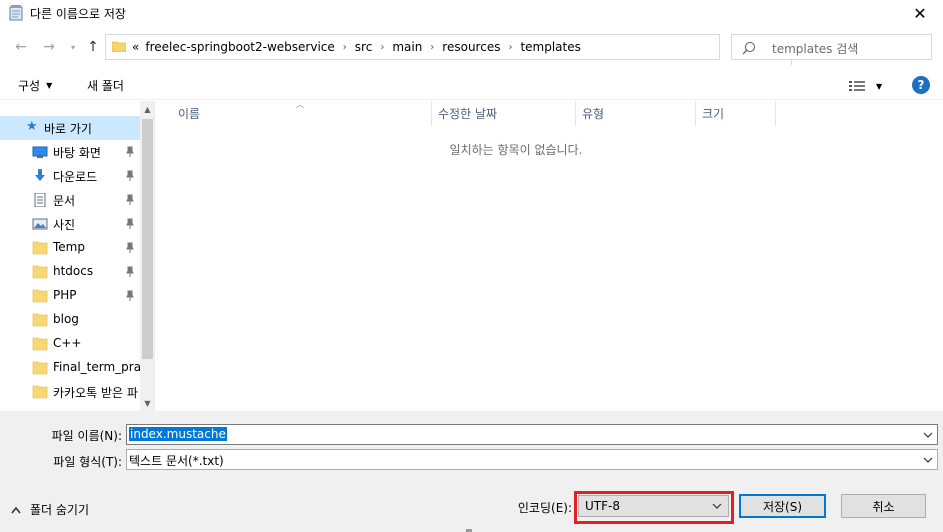 The height and width of the screenshot is (532, 943). Describe the element at coordinates (407, 47) in the screenshot. I see `breadcrumb-item: main` at that location.